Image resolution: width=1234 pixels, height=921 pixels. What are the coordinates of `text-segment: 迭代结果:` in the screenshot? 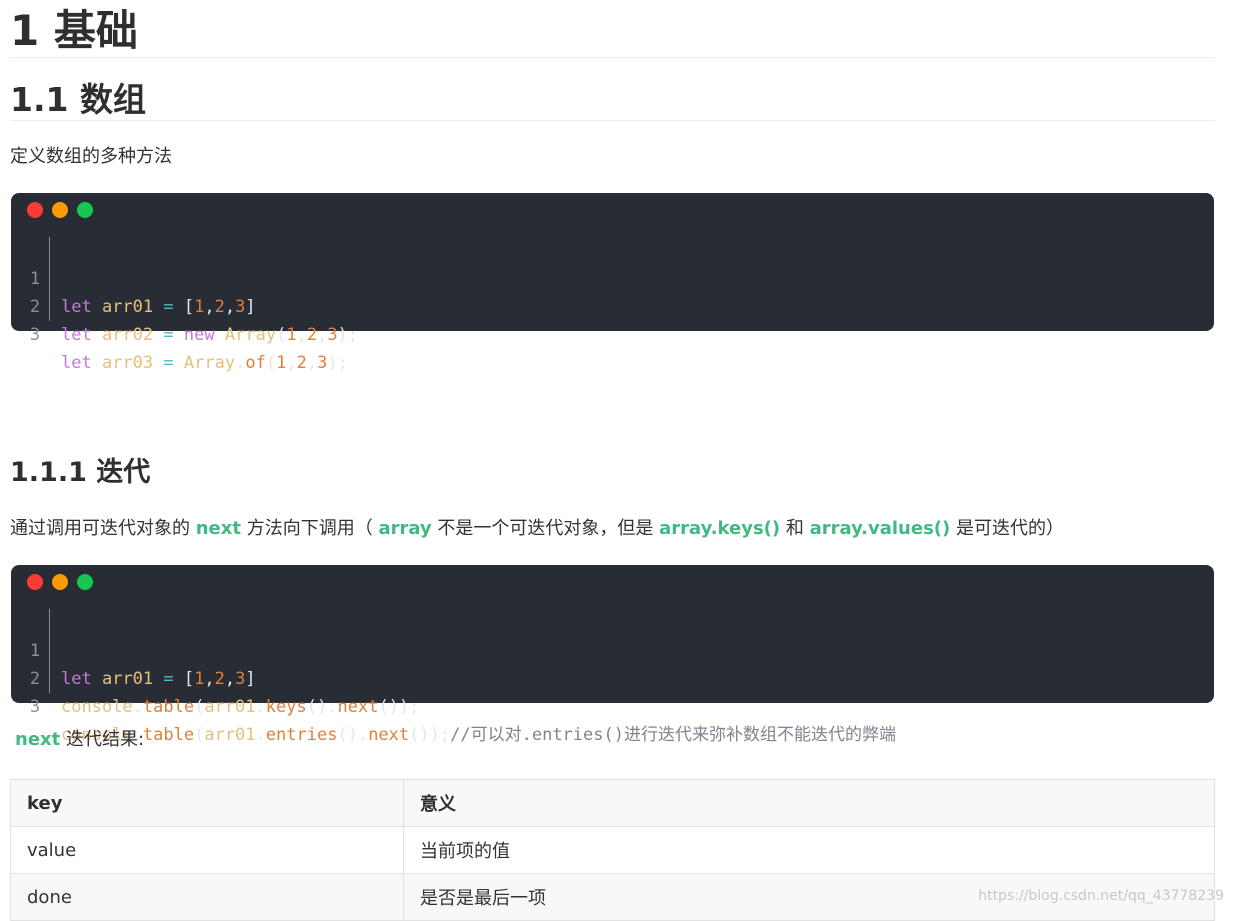 It's located at (102, 739).